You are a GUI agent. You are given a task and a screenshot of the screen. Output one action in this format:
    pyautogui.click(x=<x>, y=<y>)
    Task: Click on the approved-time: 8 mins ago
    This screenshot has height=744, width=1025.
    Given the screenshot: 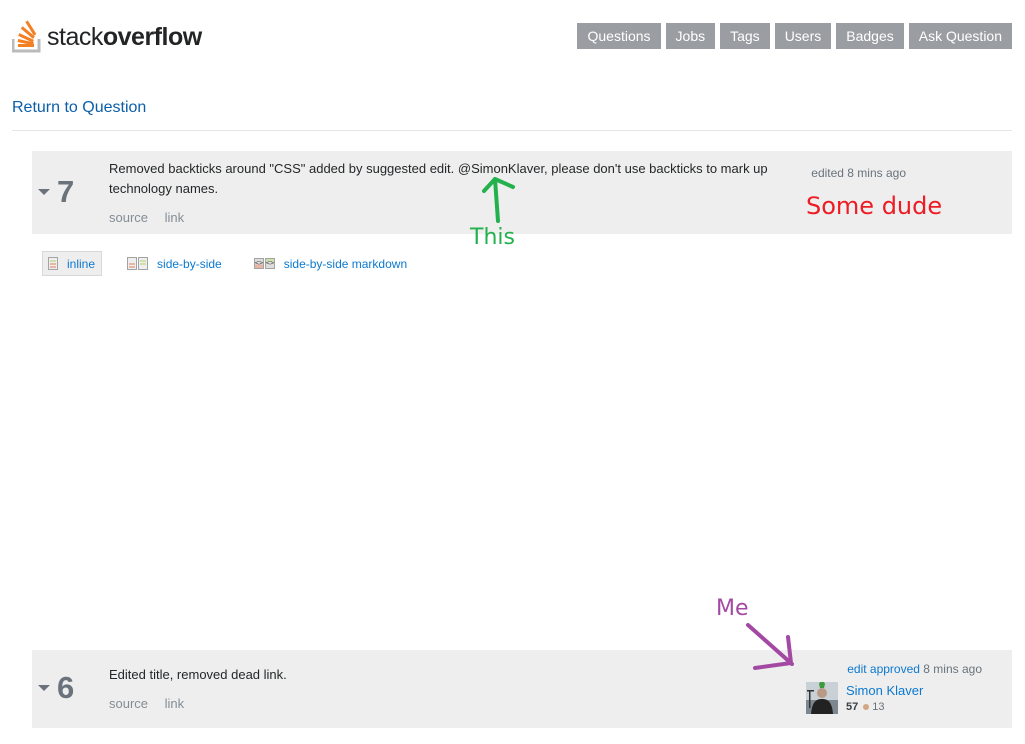 What is the action you would take?
    pyautogui.click(x=952, y=669)
    